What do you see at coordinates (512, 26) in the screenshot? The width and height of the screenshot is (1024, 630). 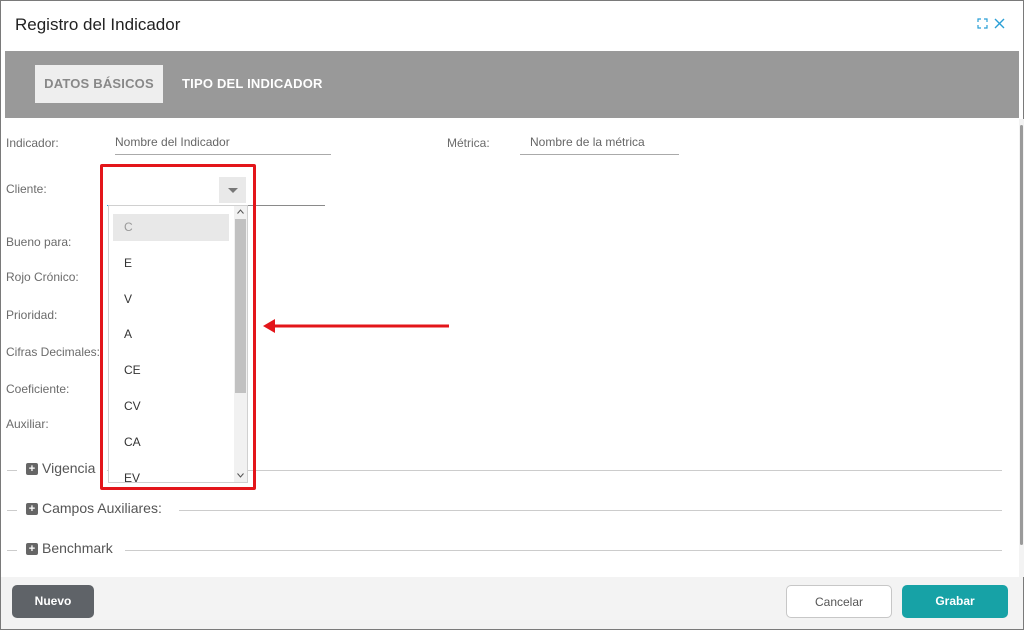 I see `modal-header: Registro del Indicador` at bounding box center [512, 26].